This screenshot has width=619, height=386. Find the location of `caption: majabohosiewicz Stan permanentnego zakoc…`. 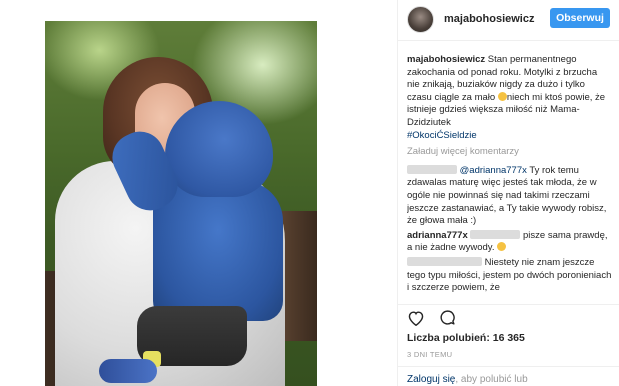

caption: majabohosiewicz Stan permanentnego zakoc… is located at coordinates (509, 98).